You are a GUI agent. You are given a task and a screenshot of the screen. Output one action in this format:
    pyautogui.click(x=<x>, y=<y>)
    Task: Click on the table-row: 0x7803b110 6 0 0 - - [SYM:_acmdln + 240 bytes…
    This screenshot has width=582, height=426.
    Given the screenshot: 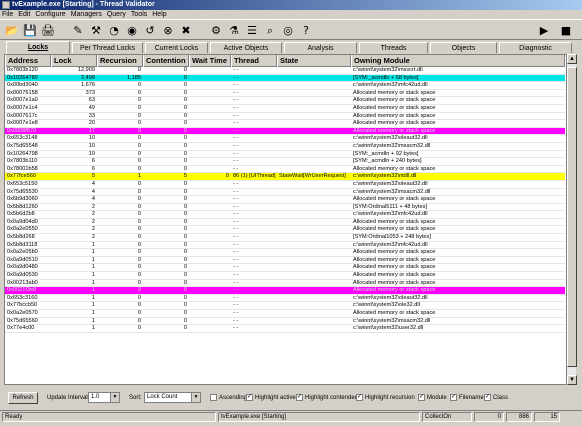 What is the action you would take?
    pyautogui.click(x=285, y=162)
    